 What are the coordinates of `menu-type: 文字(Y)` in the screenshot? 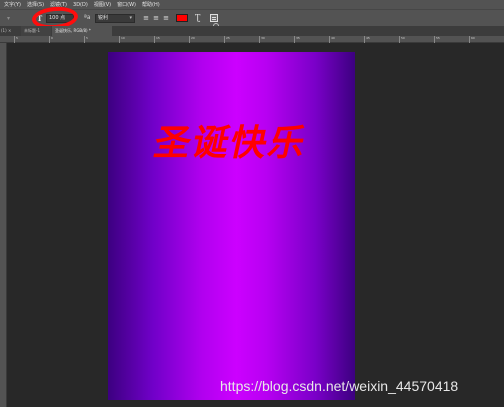 It's located at (12, 4).